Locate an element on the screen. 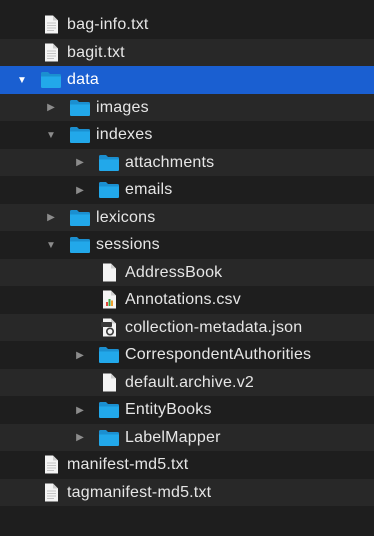 This screenshot has height=536, width=374. row-label: manifest-md5.txt is located at coordinates (128, 464).